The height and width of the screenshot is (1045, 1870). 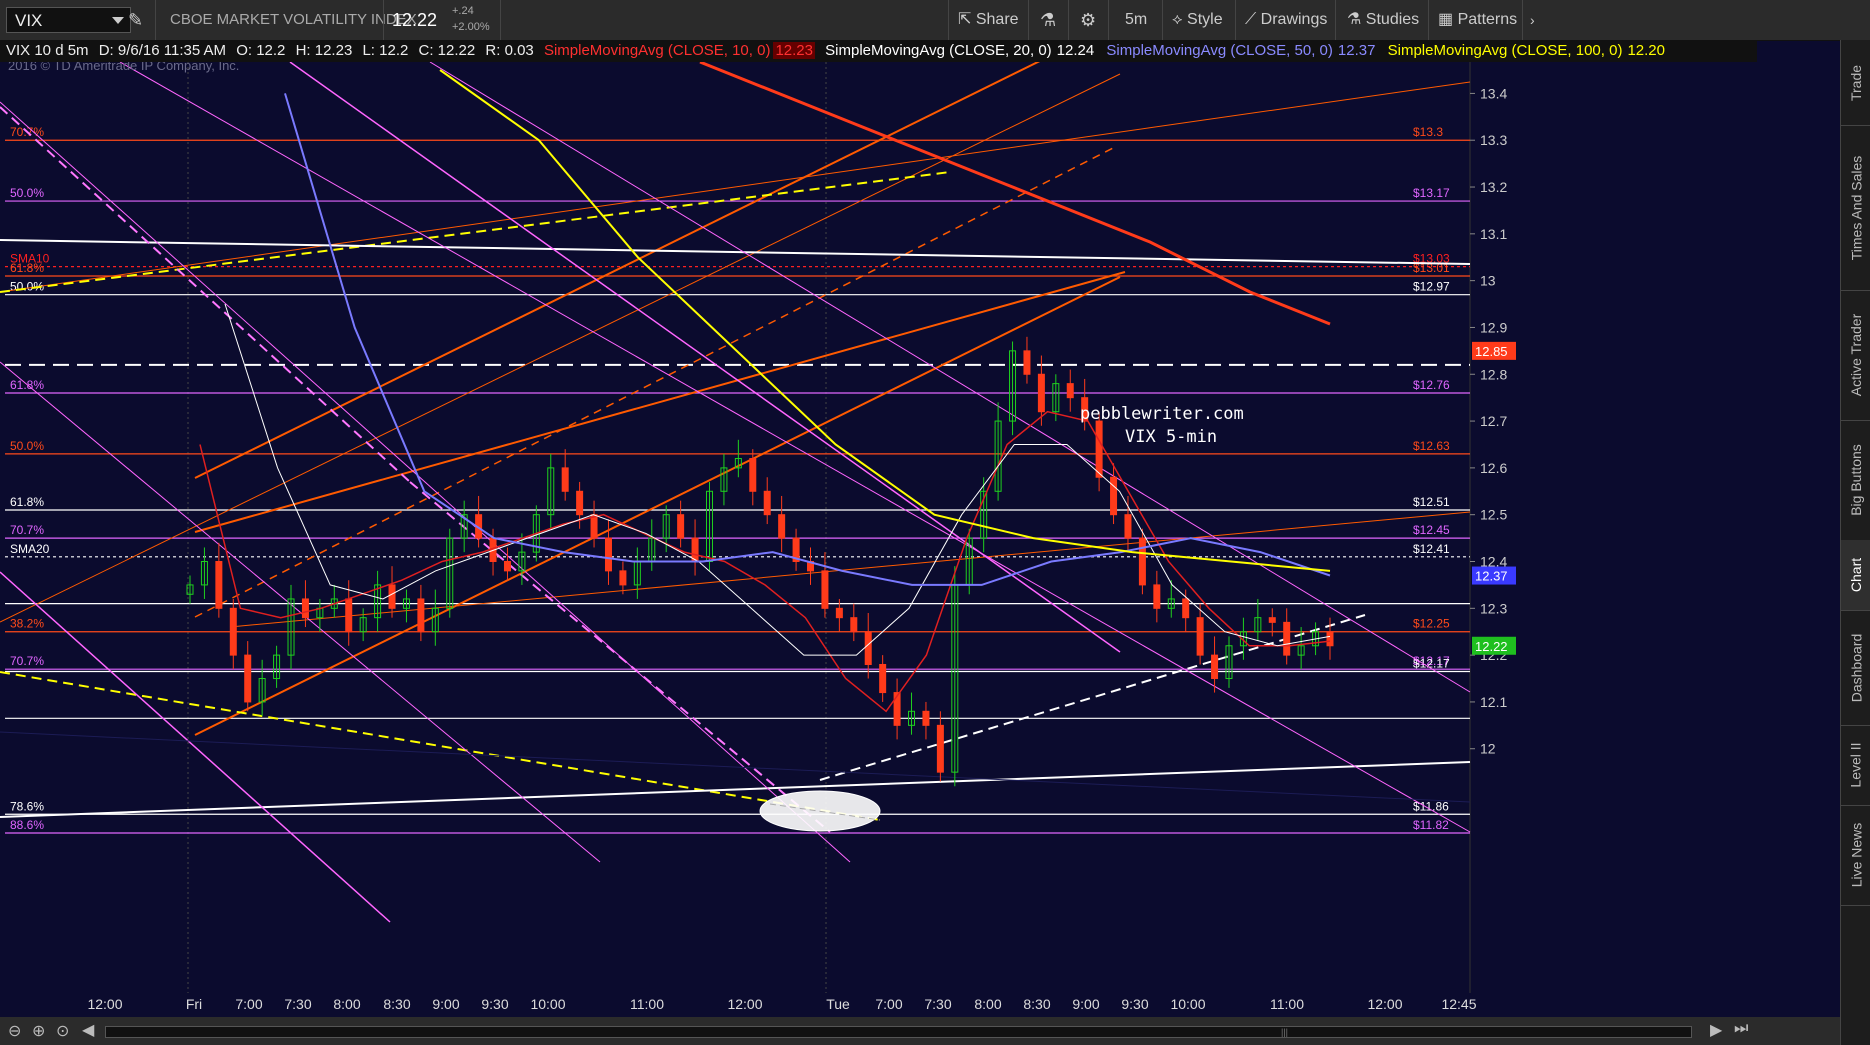 I want to click on tab-live-news: Live News, so click(x=1855, y=855).